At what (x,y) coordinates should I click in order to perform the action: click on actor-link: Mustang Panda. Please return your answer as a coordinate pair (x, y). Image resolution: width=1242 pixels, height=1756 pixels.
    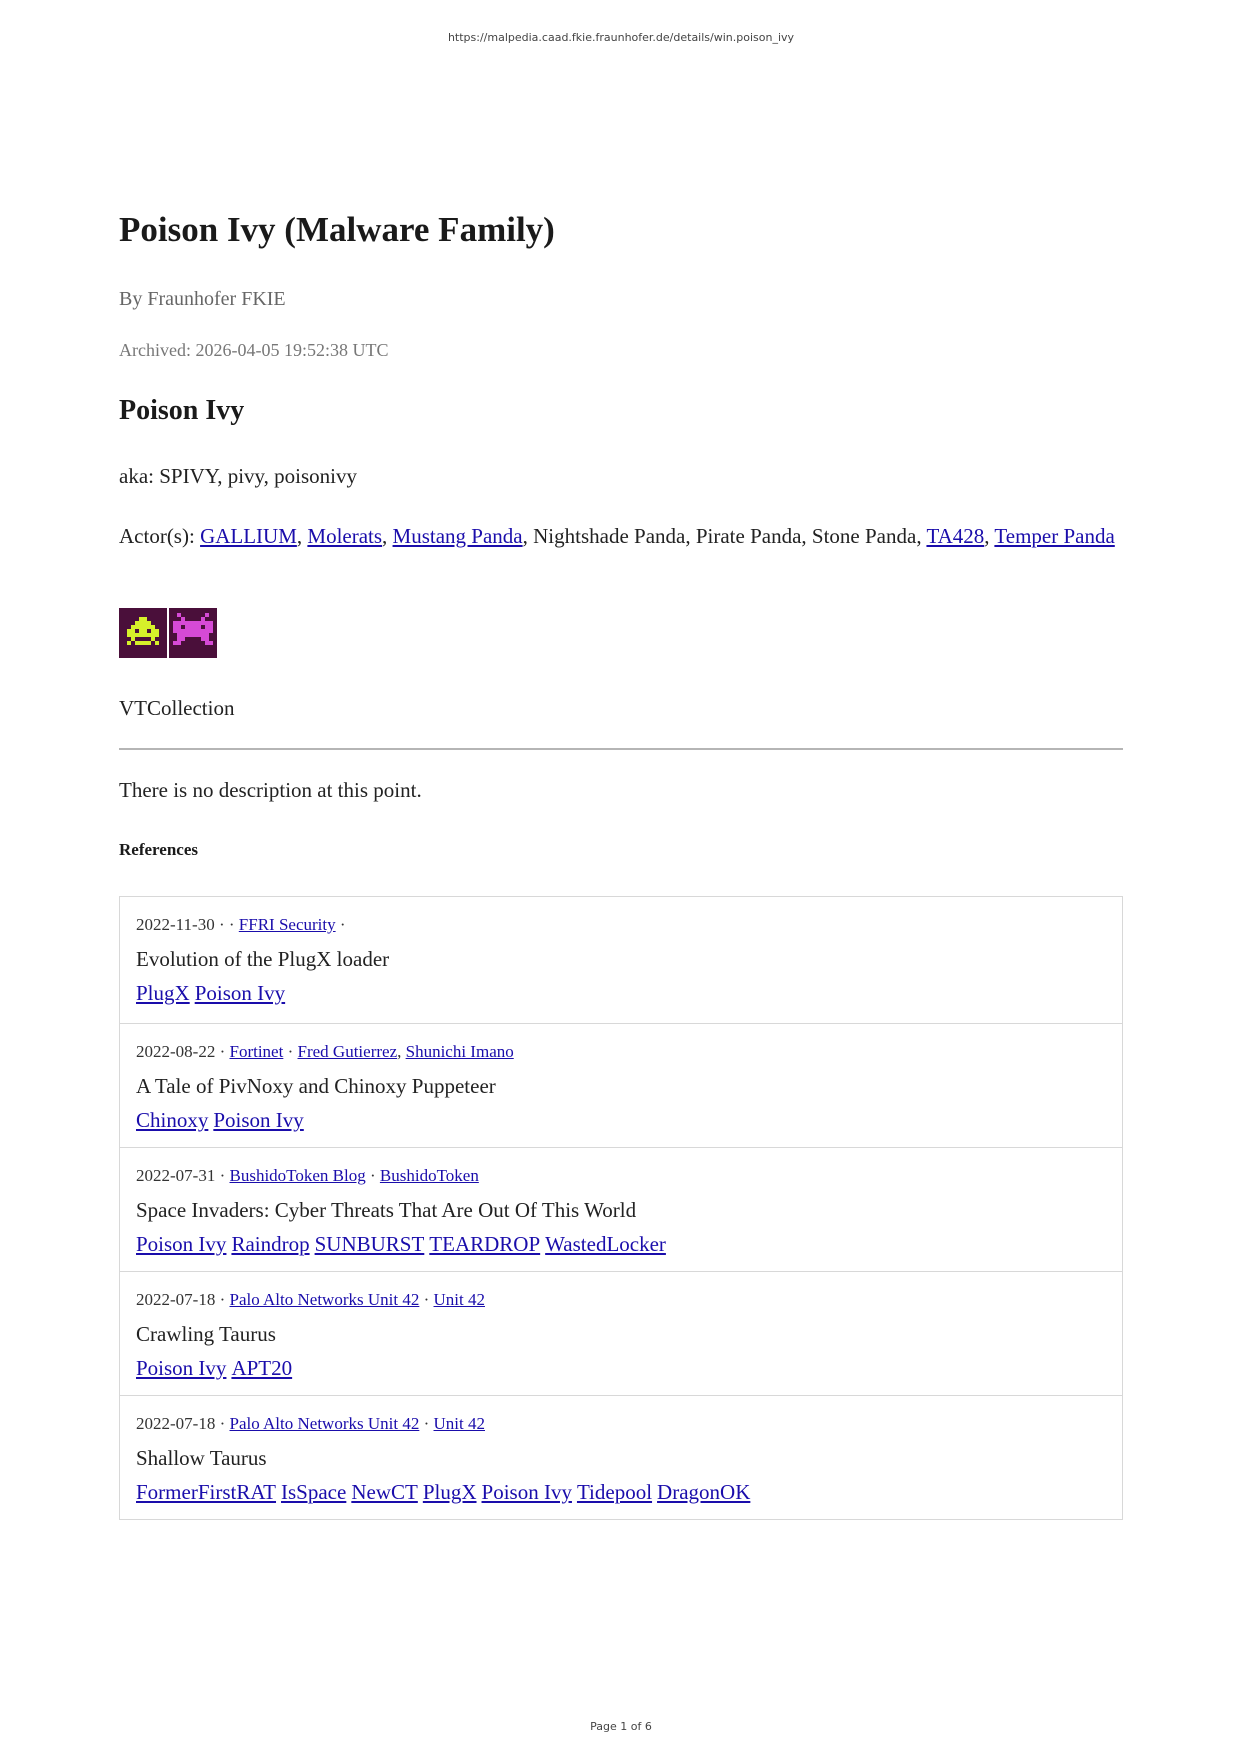
    Looking at the image, I should click on (458, 536).